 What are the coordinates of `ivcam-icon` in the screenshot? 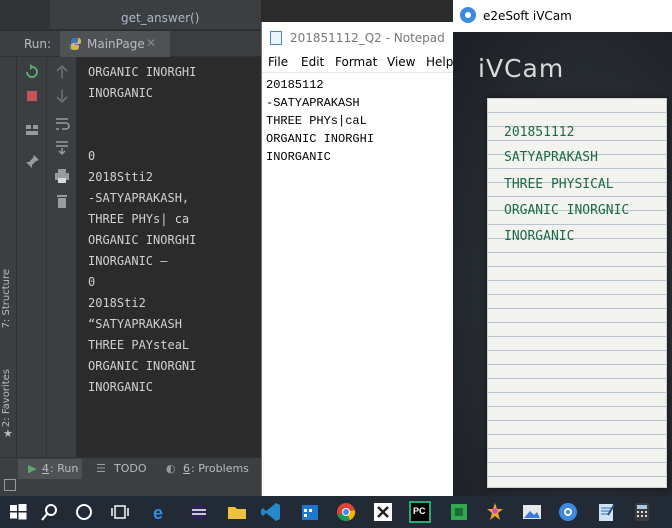 It's located at (468, 15).